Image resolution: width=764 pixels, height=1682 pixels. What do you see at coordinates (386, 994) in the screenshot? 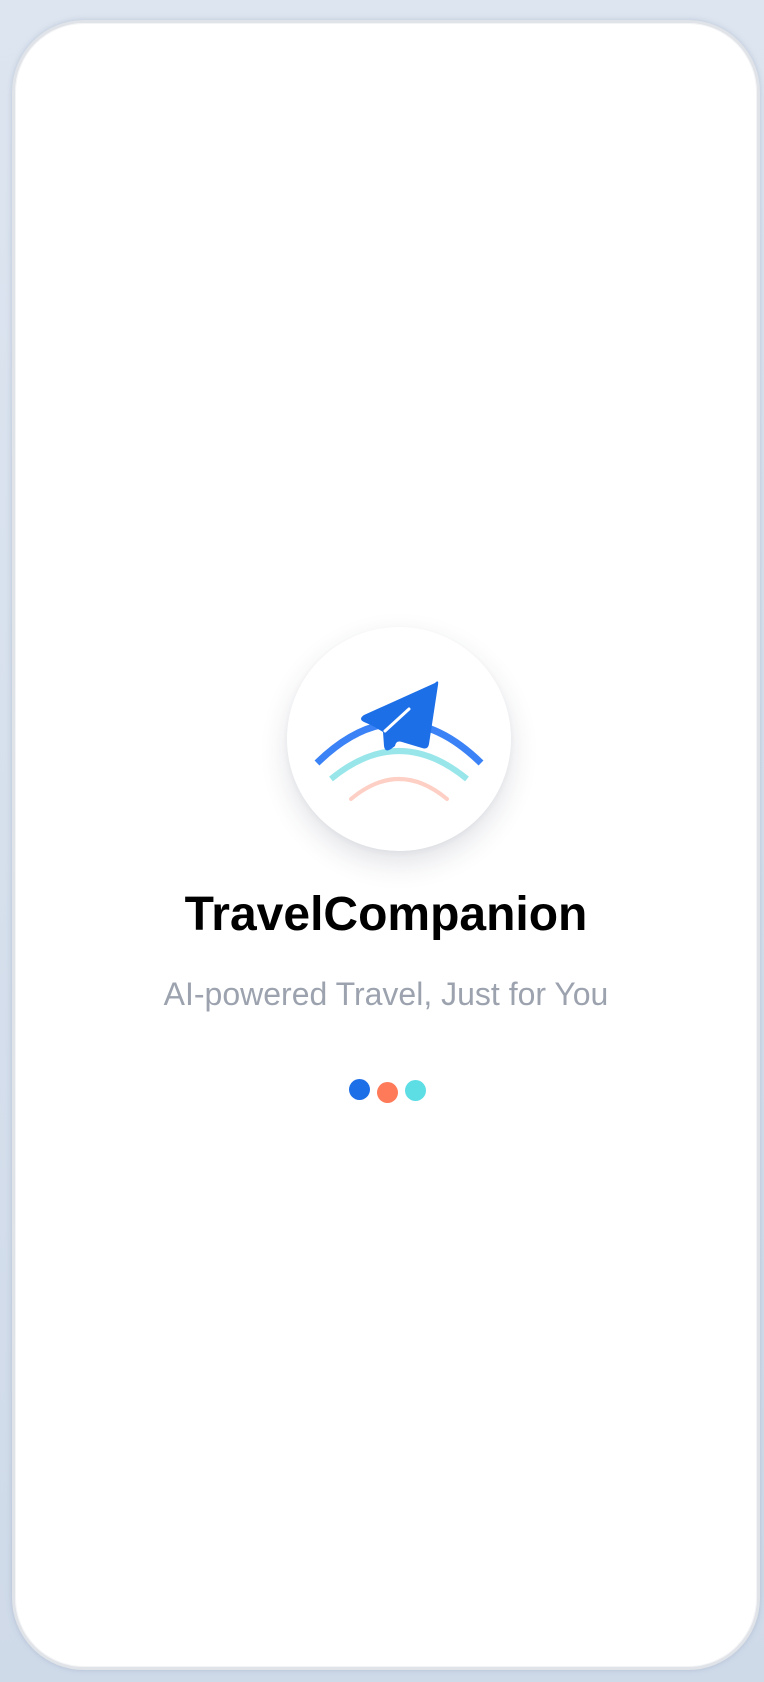
I see `app-tagline: AI-powered Travel, Just for You` at bounding box center [386, 994].